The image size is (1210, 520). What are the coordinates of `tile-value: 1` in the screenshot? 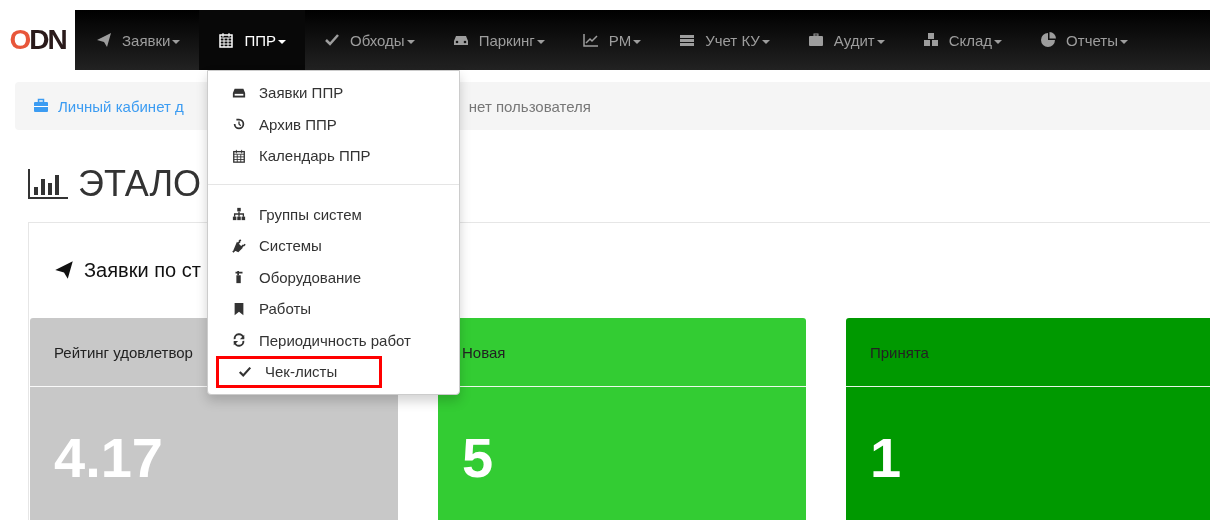 It's located at (886, 457).